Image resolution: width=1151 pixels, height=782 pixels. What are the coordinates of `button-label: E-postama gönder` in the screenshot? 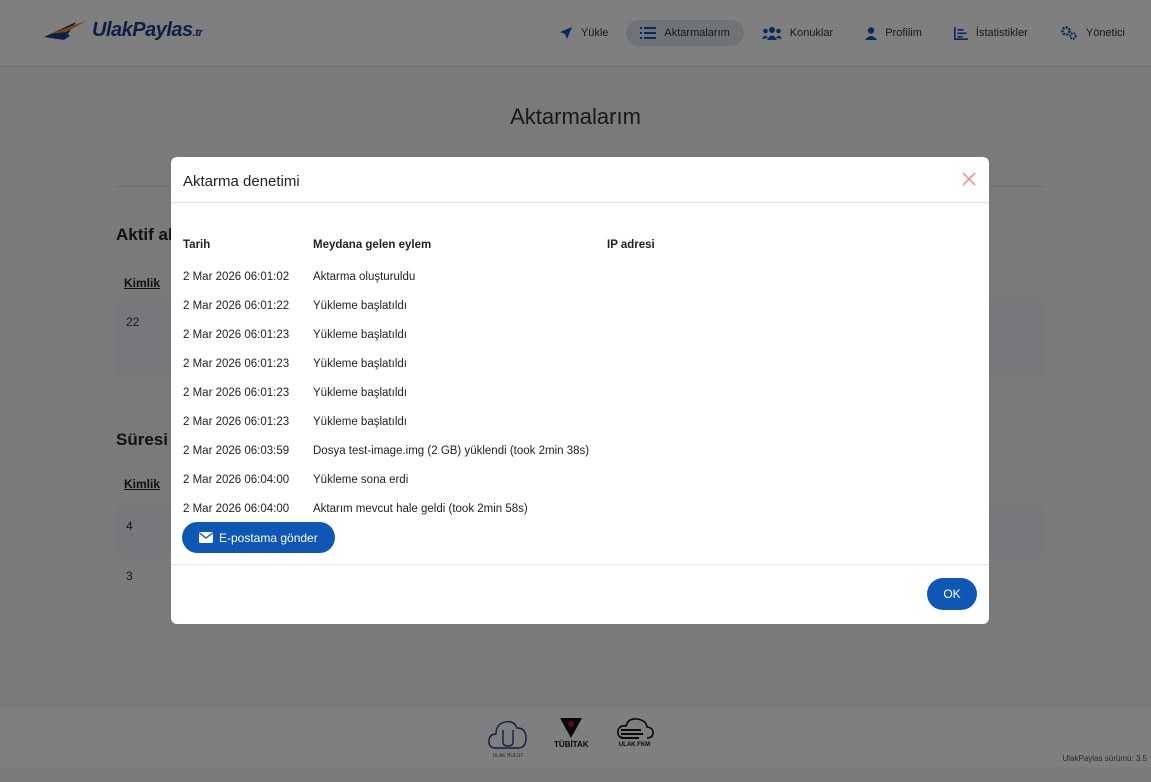 It's located at (268, 537).